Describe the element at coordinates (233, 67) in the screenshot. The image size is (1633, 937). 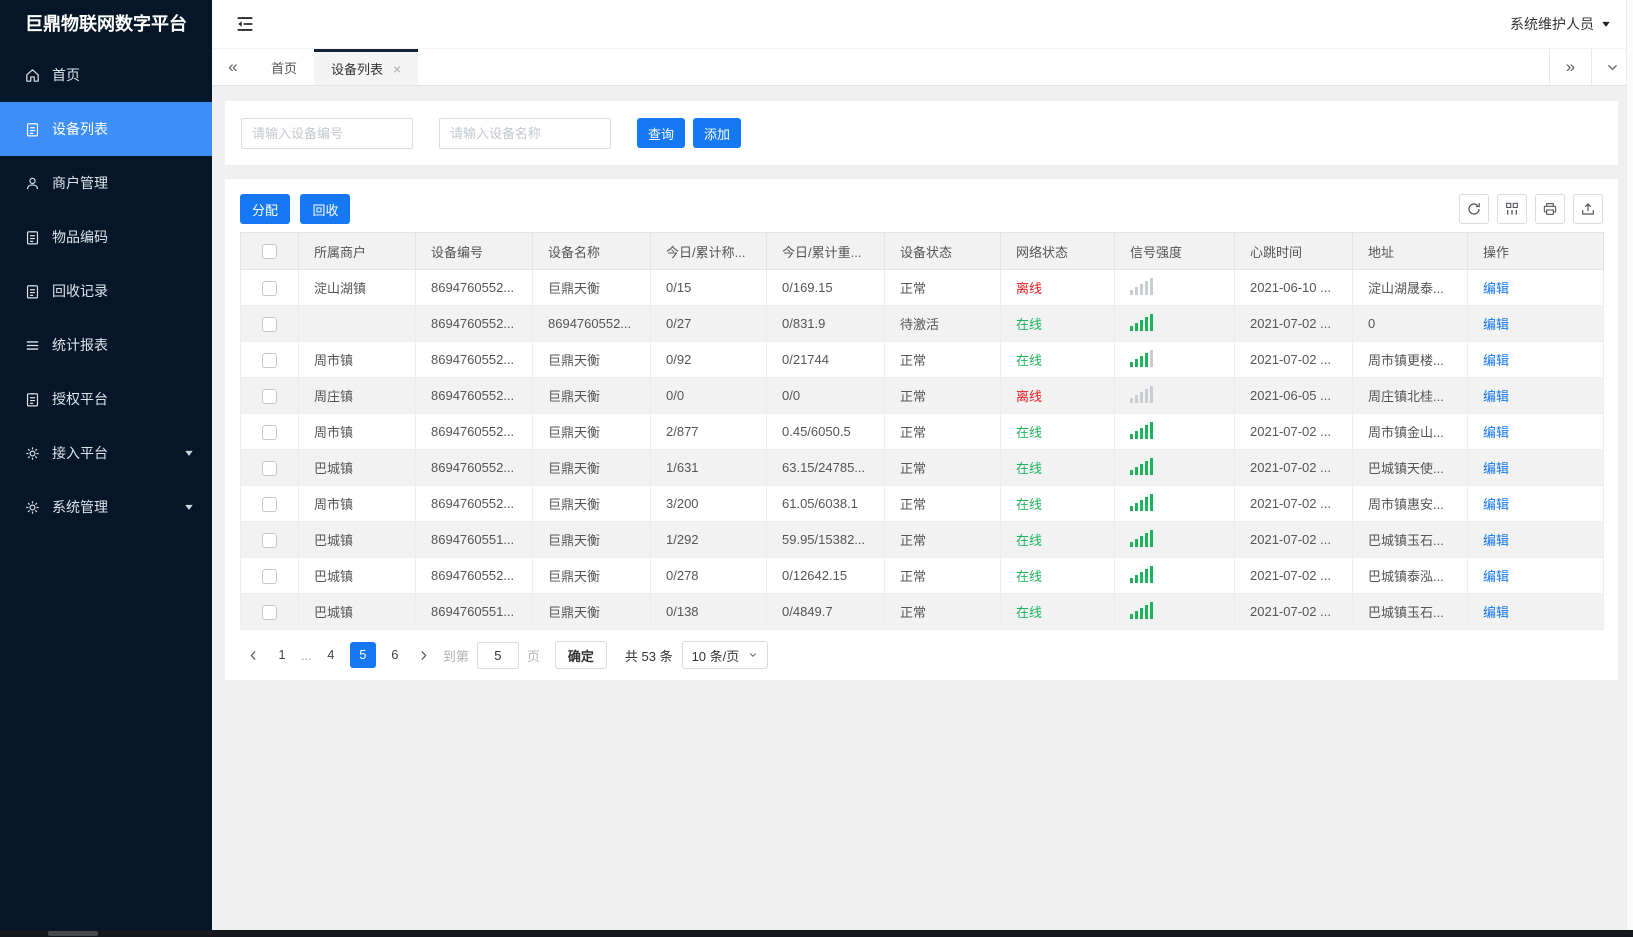
I see `scroll-tabs-left-button: «` at that location.